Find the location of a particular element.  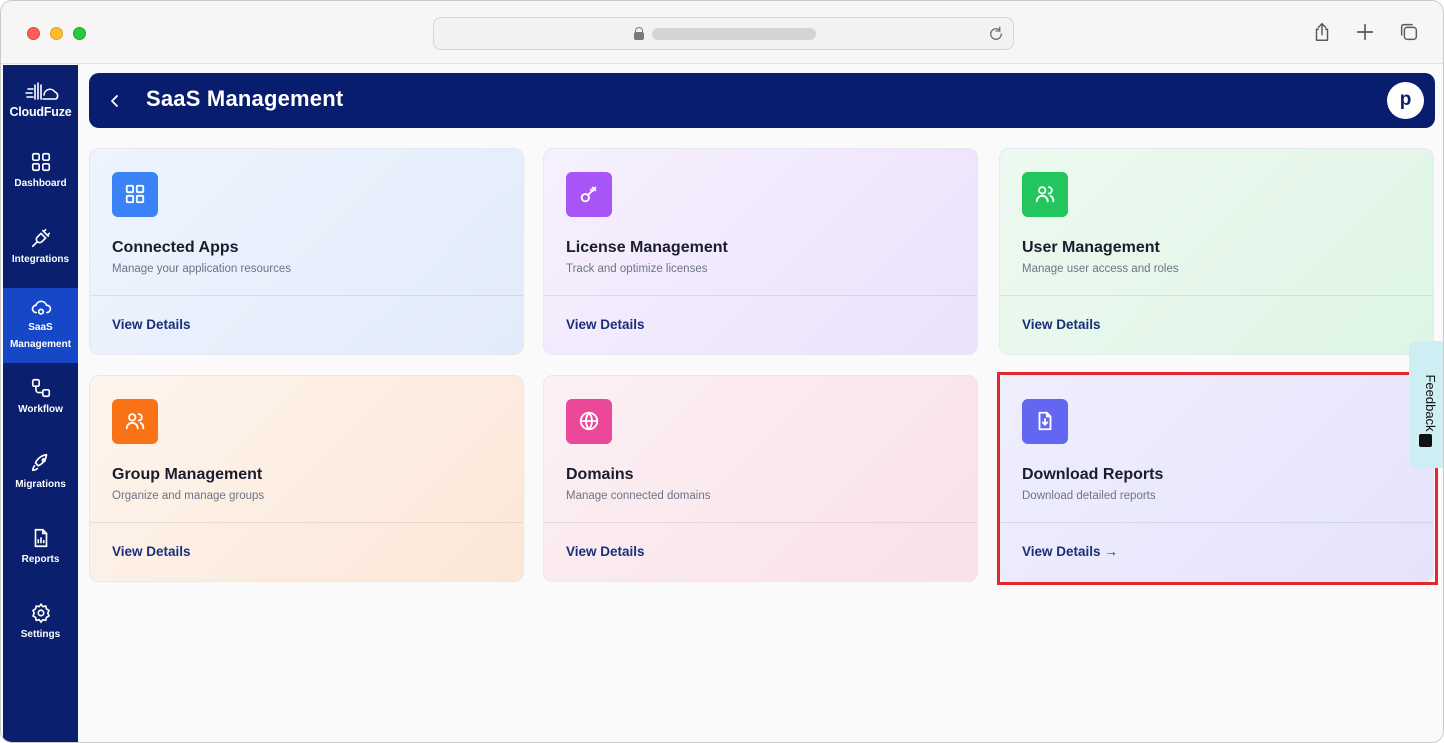

sidebar-item-label: Reports is located at coordinates (40, 559).